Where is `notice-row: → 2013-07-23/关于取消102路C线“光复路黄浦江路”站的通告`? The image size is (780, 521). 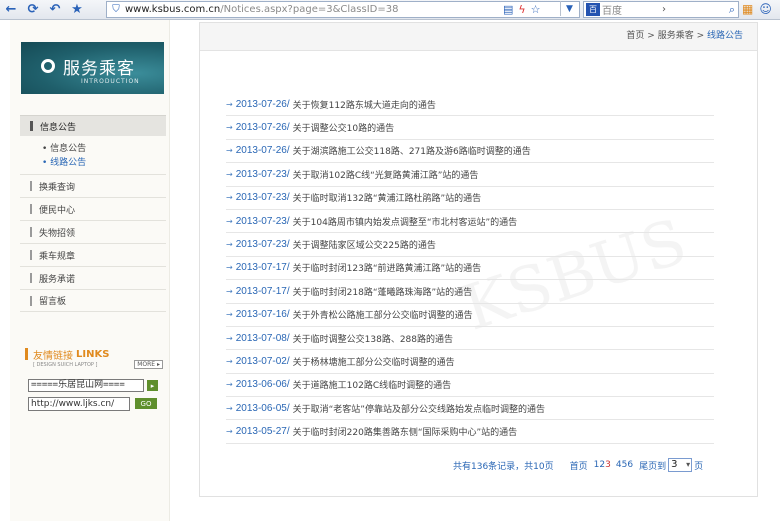 notice-row: → 2013-07-23/关于取消102路C线“光复路黄浦江路”站的通告 is located at coordinates (470, 175).